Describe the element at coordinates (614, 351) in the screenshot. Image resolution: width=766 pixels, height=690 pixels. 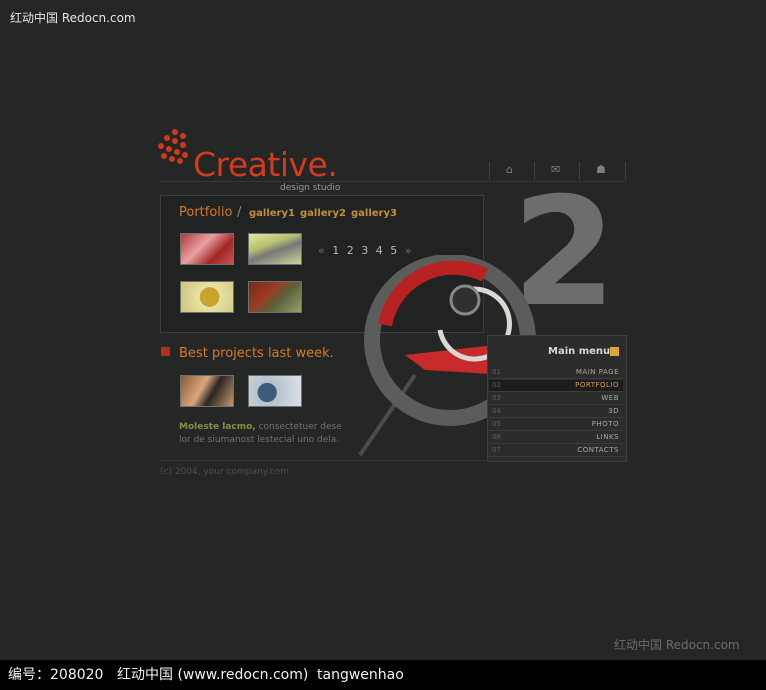
I see `menu-square-icon` at that location.